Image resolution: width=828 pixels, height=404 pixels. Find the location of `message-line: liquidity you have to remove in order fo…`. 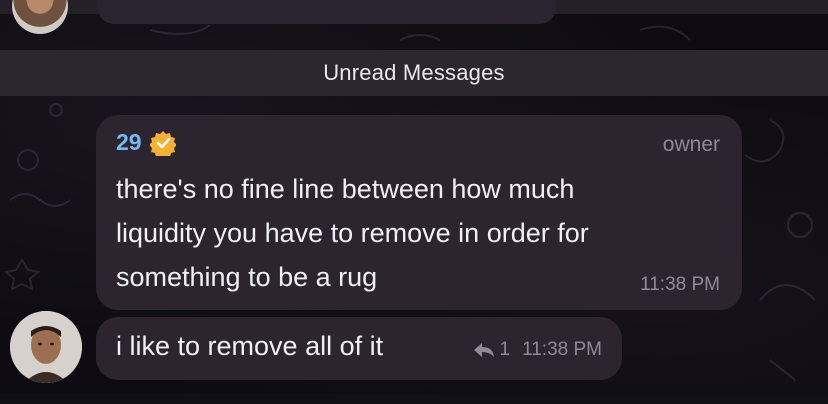

message-line: liquidity you have to remove in order fo… is located at coordinates (352, 233).